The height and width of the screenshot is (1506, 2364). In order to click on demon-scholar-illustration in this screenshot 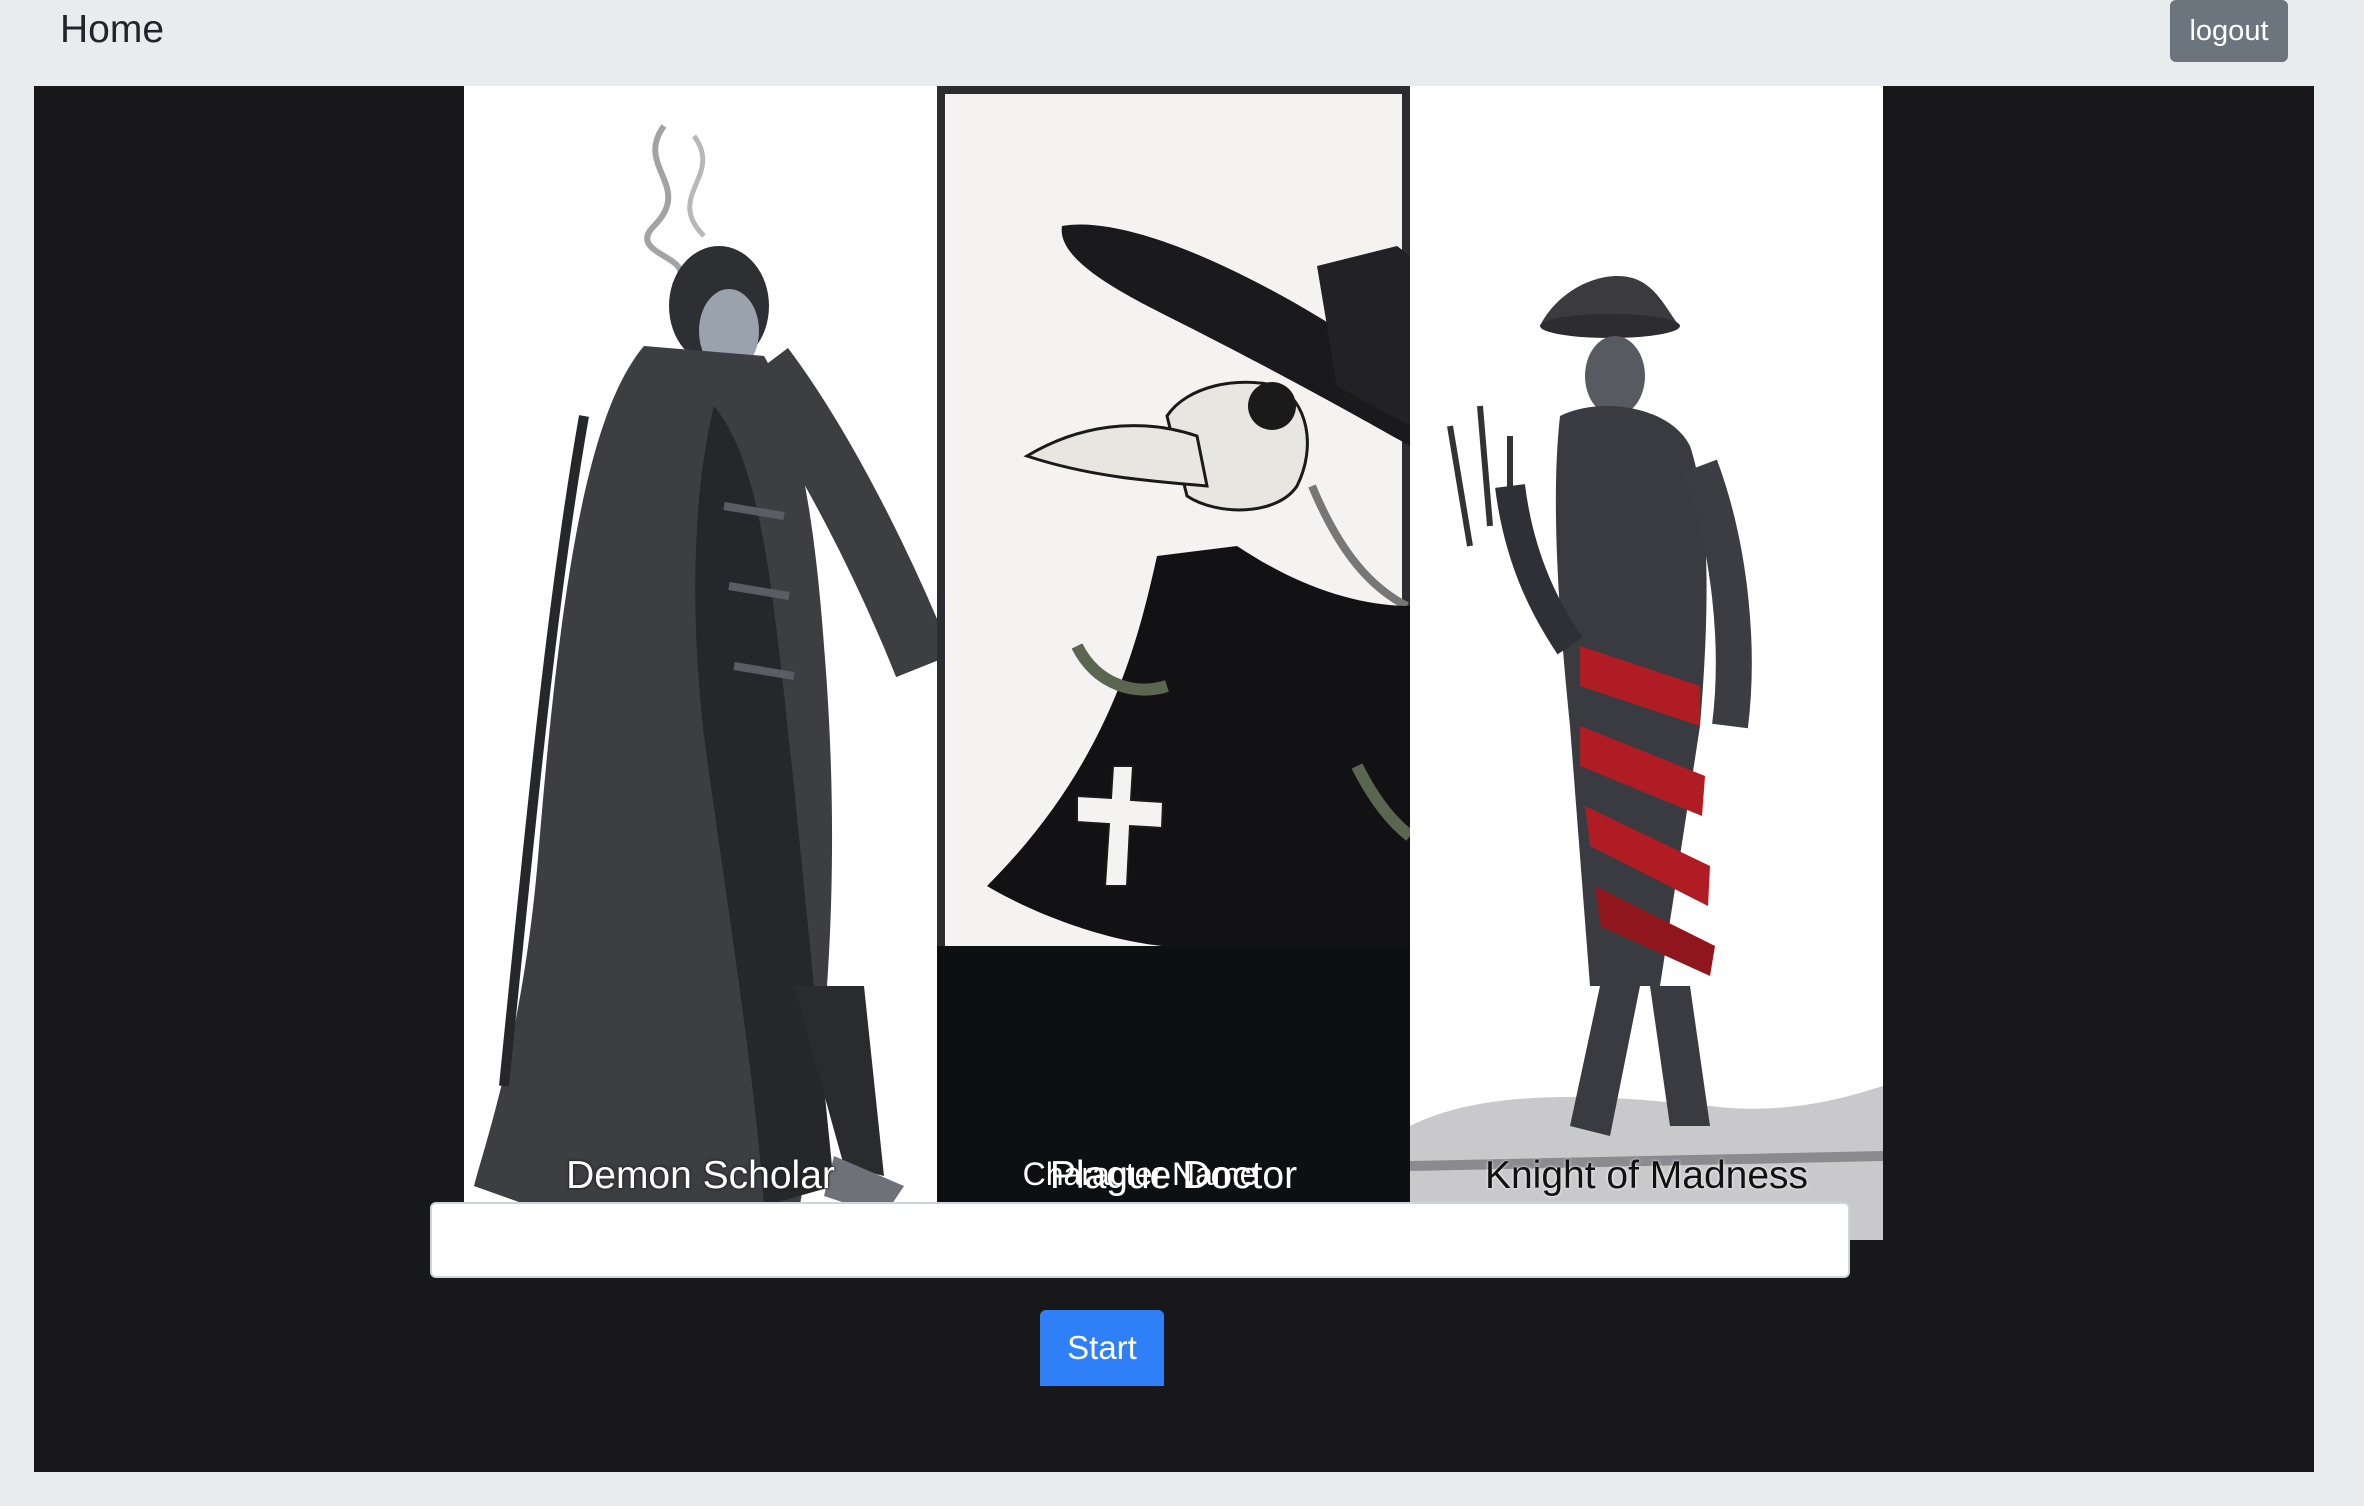, I will do `click(705, 680)`.